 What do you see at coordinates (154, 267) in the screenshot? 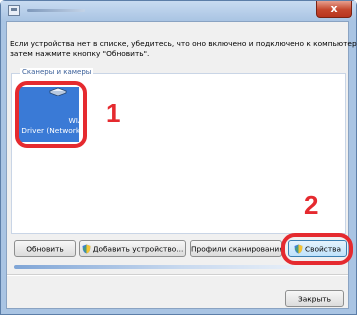
I see `status-bar-blurred` at bounding box center [154, 267].